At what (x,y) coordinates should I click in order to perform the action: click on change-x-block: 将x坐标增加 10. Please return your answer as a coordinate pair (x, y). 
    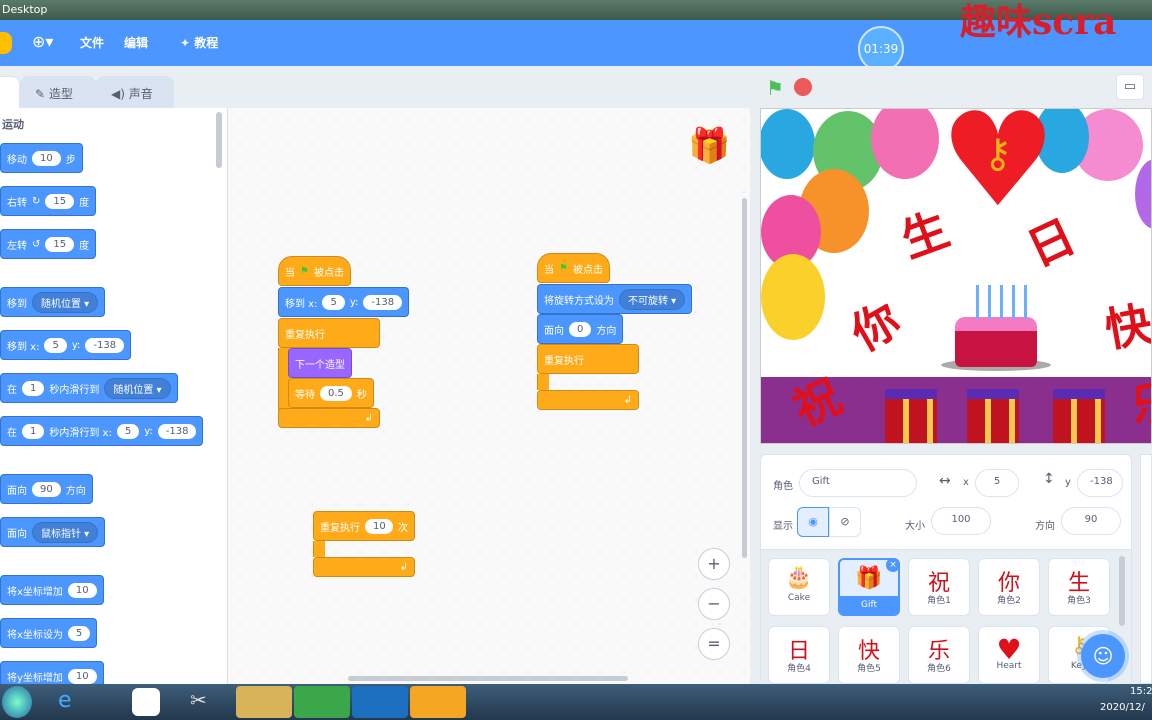
    Looking at the image, I should click on (52, 590).